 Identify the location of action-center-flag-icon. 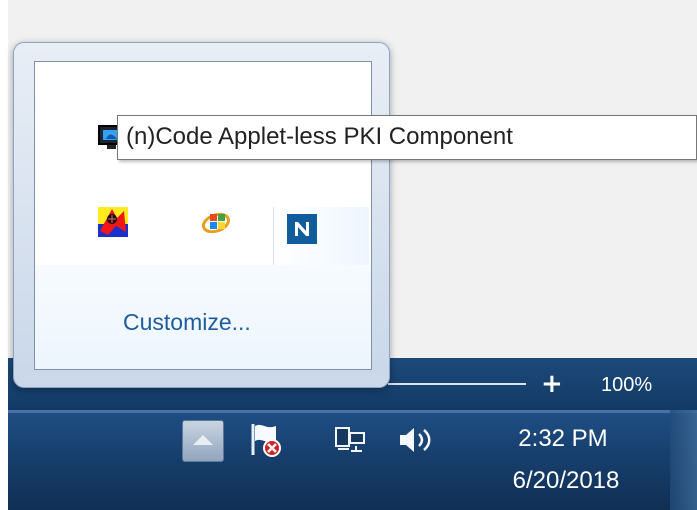
(266, 440).